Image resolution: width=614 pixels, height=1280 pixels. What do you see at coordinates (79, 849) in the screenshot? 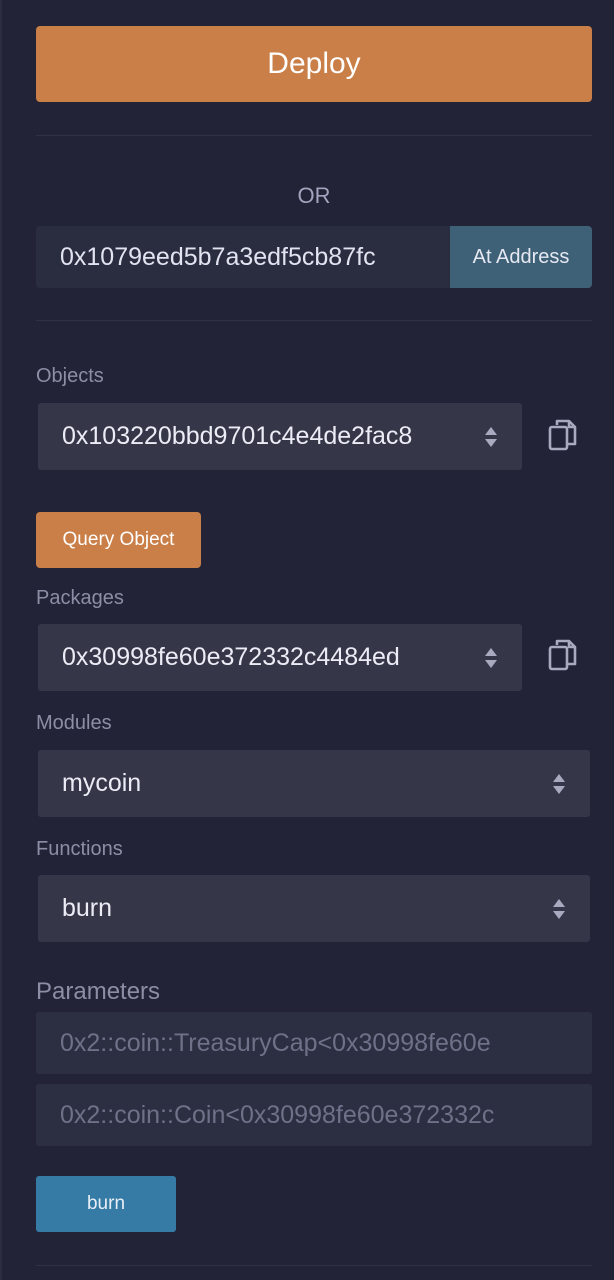
I see `functions-label: Functions` at bounding box center [79, 849].